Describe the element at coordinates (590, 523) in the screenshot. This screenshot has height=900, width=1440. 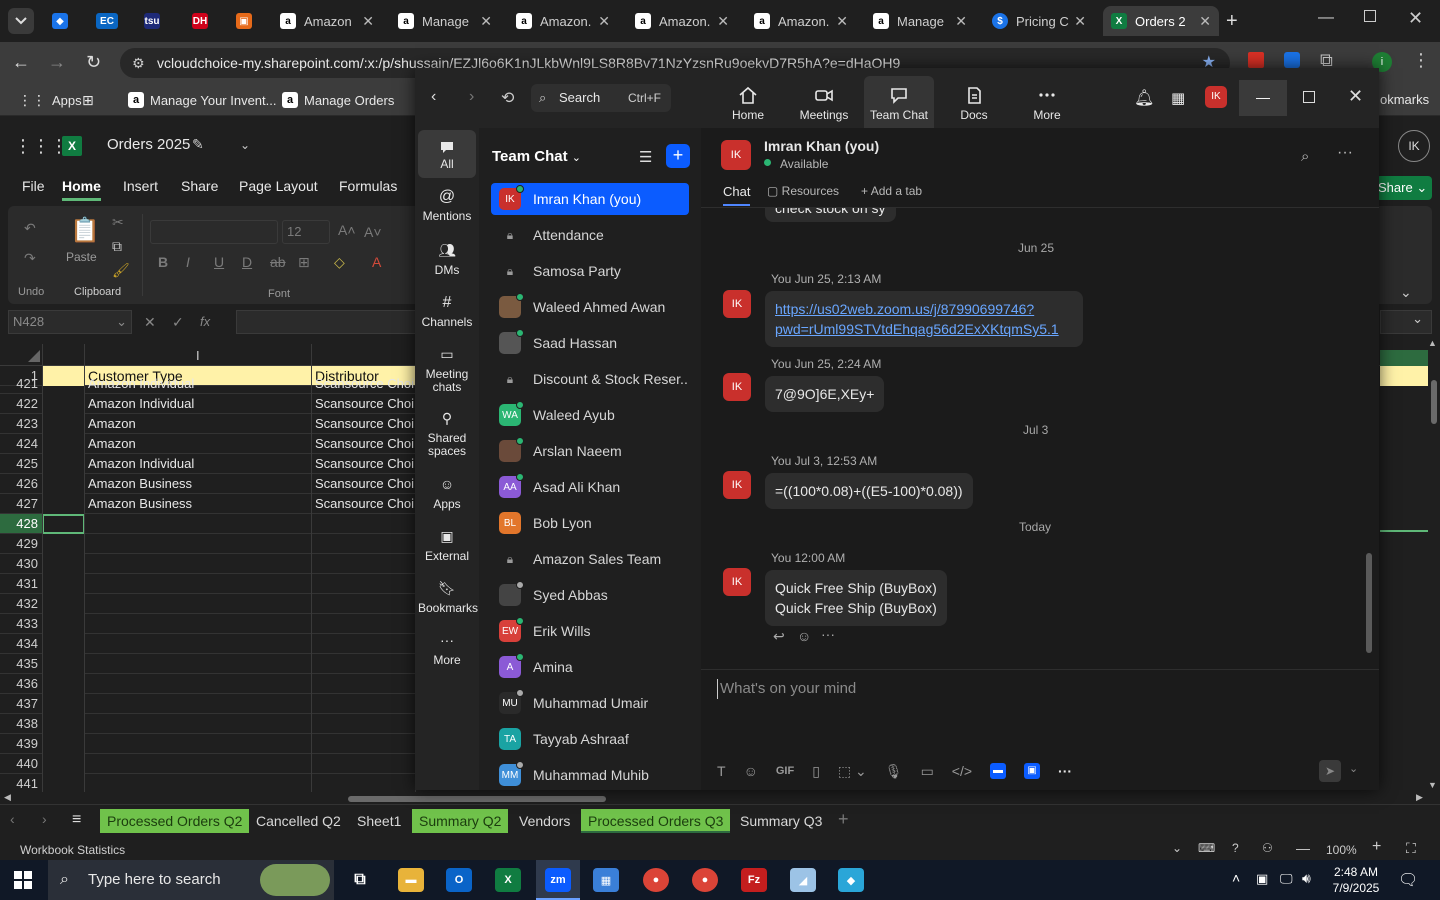
I see `contact-item: BL Bob Lyon` at that location.